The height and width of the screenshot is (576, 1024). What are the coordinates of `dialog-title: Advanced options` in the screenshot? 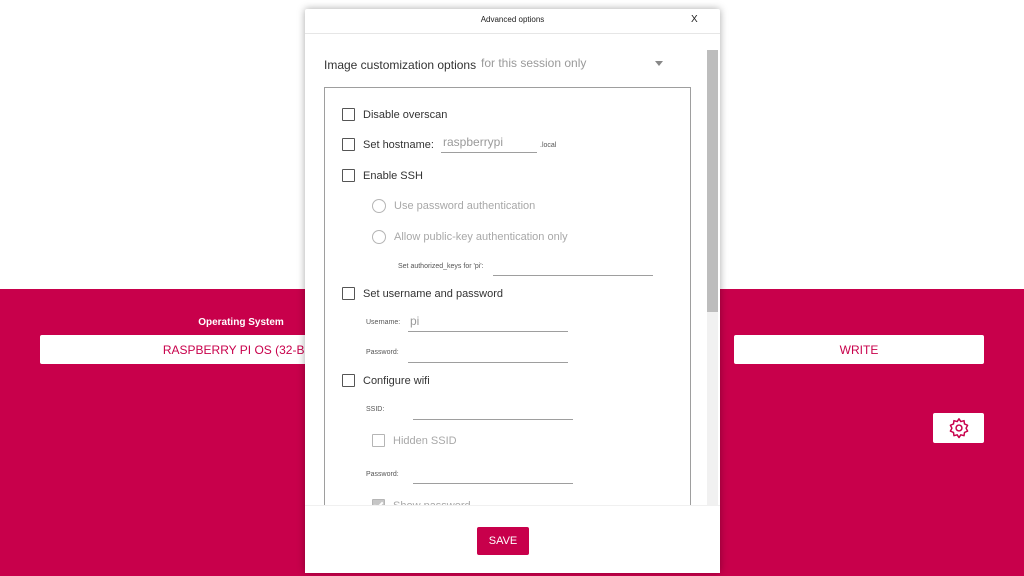 It's located at (512, 19).